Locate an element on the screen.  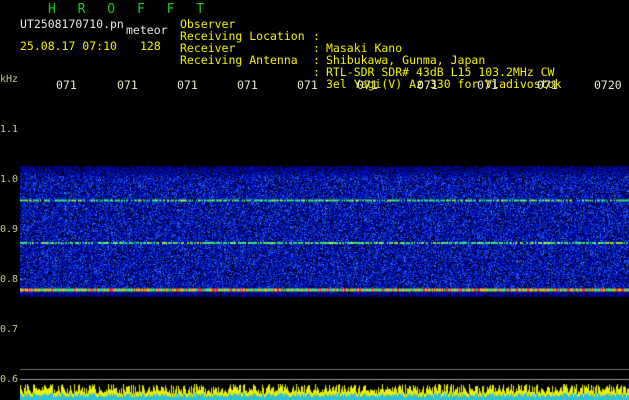
time-tick: 0720 is located at coordinates (608, 85).